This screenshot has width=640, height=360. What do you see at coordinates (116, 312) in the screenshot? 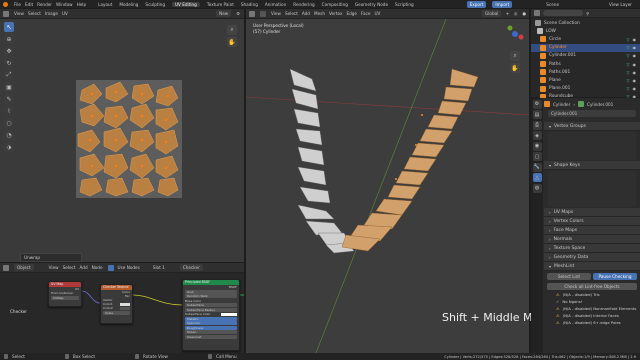
I see `scale-input: Scale` at bounding box center [116, 312].